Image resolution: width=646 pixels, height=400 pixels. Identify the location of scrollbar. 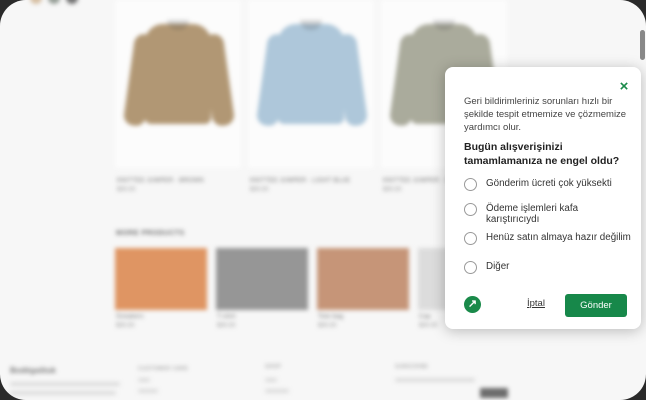
(642, 45).